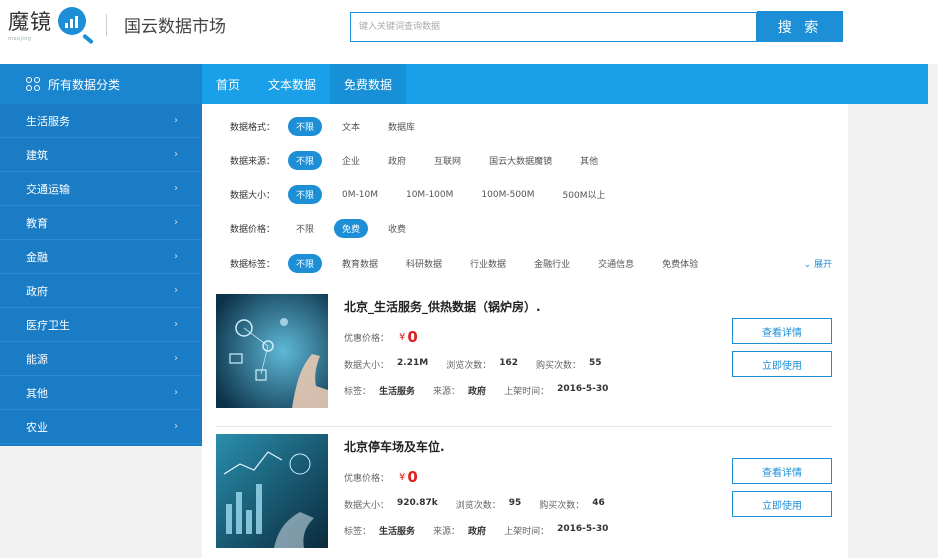  I want to click on main-nav: 所有数据分类 首页 文本数据 免费数据, so click(464, 84).